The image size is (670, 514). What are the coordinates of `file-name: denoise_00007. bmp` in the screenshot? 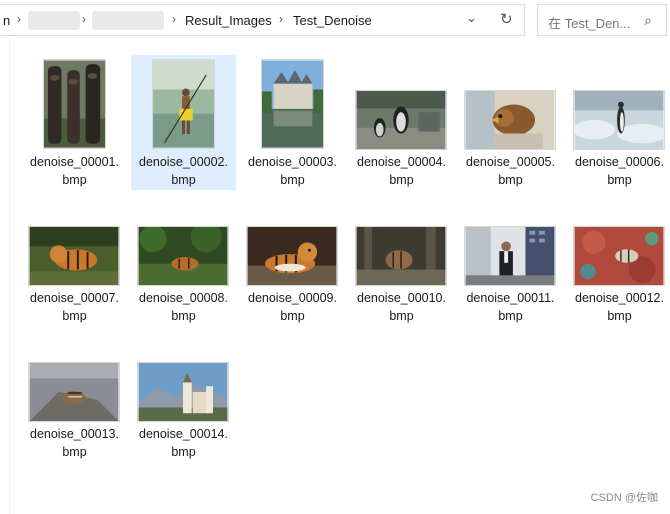 It's located at (74, 307).